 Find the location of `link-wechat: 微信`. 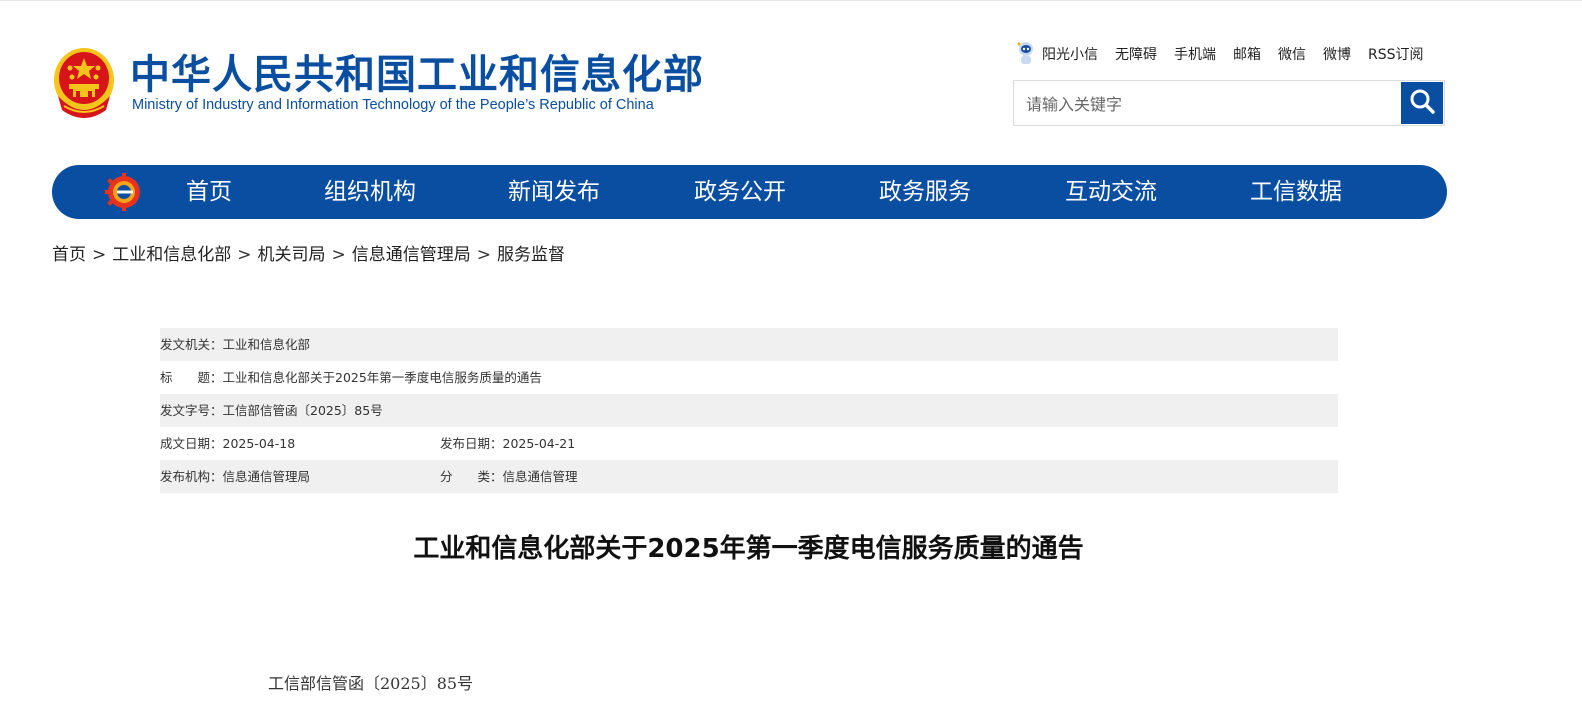

link-wechat: 微信 is located at coordinates (1292, 54).